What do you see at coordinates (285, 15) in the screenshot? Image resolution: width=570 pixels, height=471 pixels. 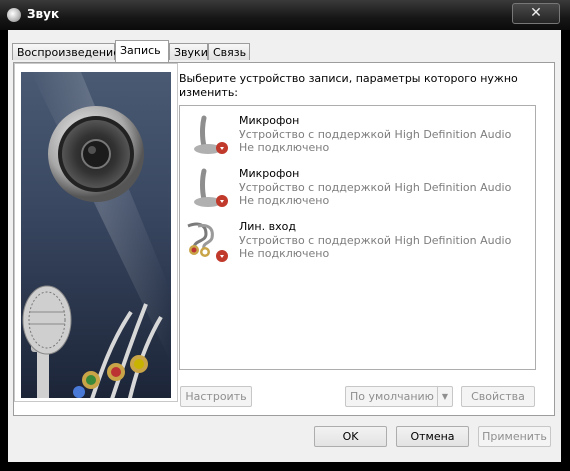 I see `title-bar: Звук ✕` at bounding box center [285, 15].